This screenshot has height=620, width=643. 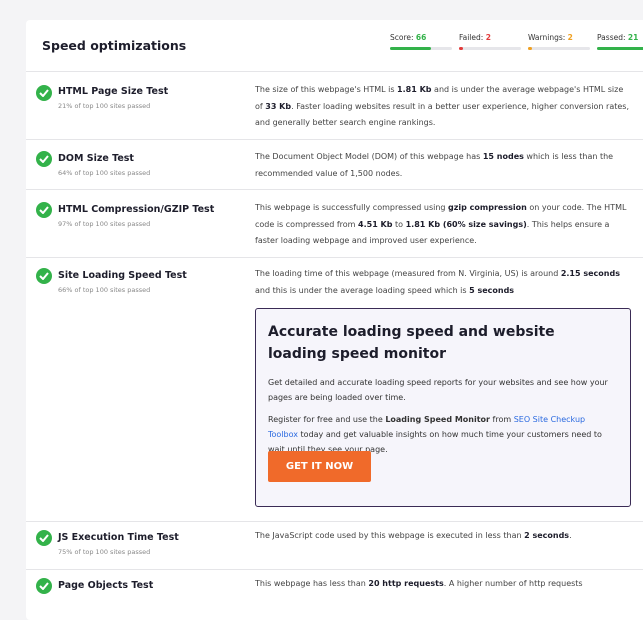 I want to click on test-name: DOM Size Test, so click(x=96, y=158).